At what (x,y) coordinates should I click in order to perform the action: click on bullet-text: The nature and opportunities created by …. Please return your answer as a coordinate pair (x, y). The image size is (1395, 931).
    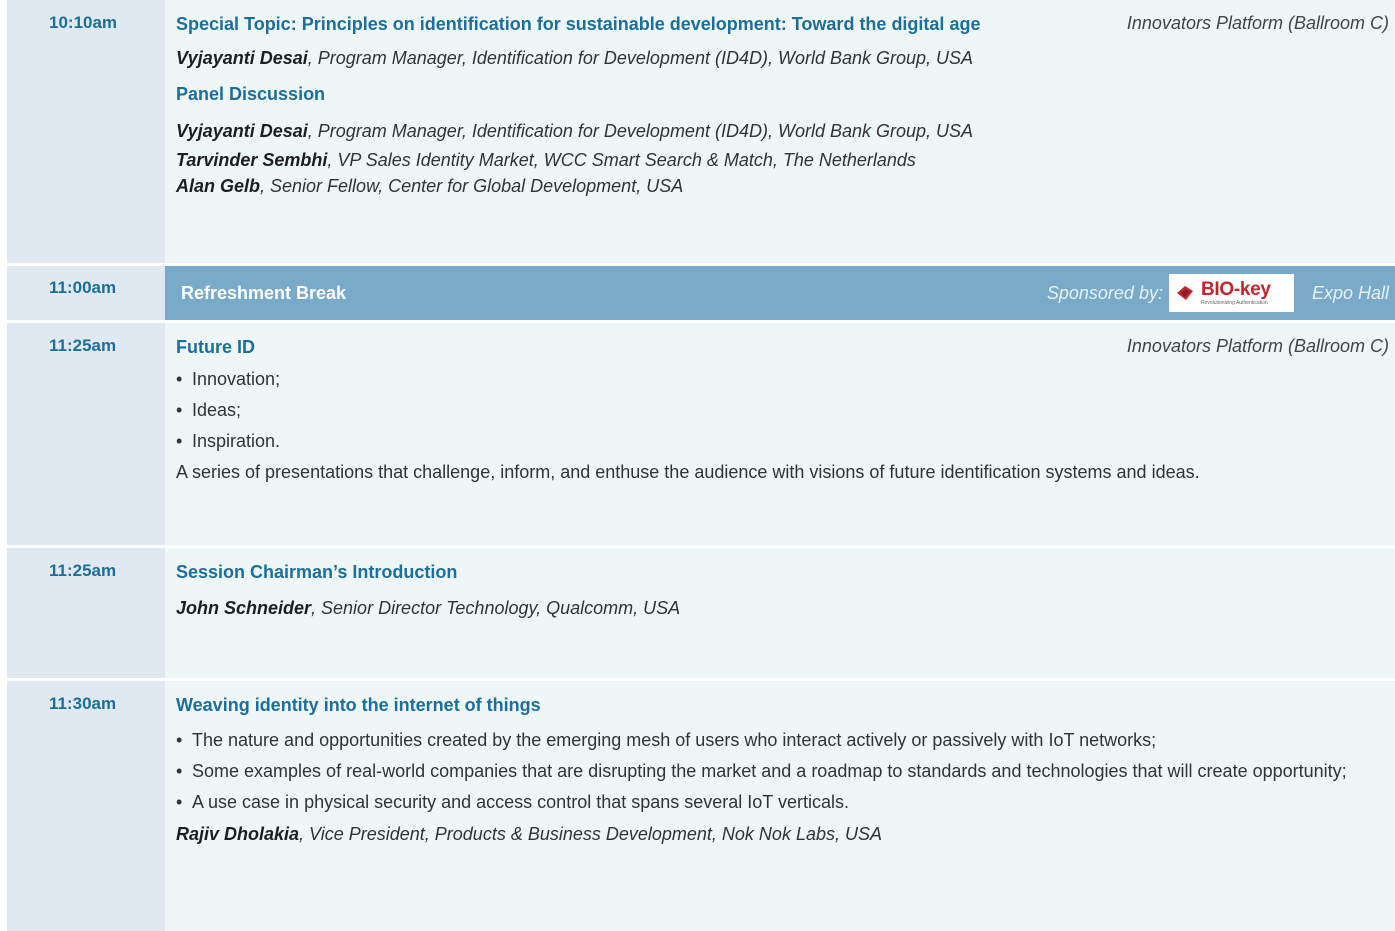
    Looking at the image, I should click on (674, 740).